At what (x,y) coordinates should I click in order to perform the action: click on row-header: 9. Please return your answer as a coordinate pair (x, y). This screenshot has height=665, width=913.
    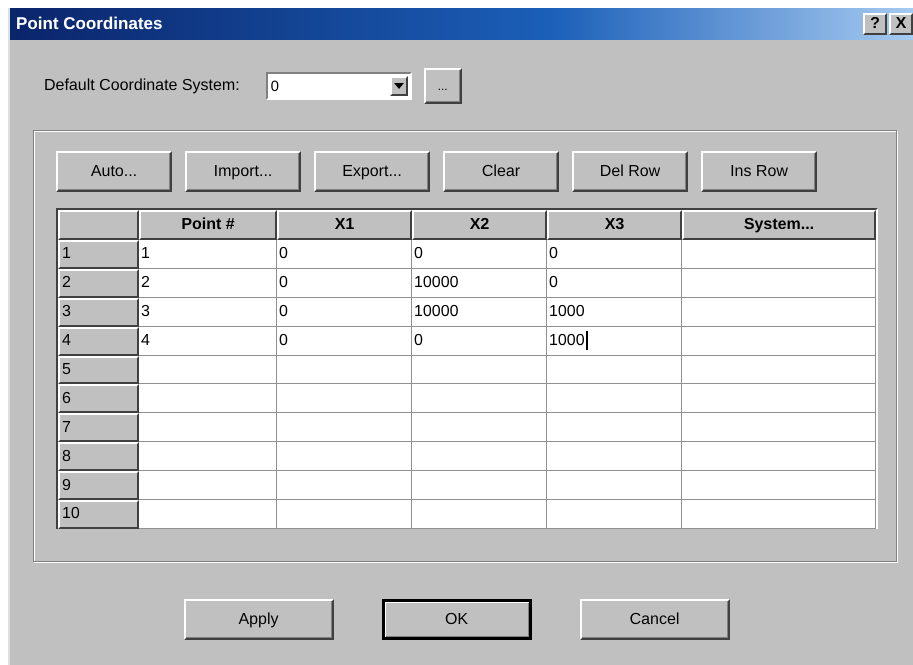
    Looking at the image, I should click on (98, 485).